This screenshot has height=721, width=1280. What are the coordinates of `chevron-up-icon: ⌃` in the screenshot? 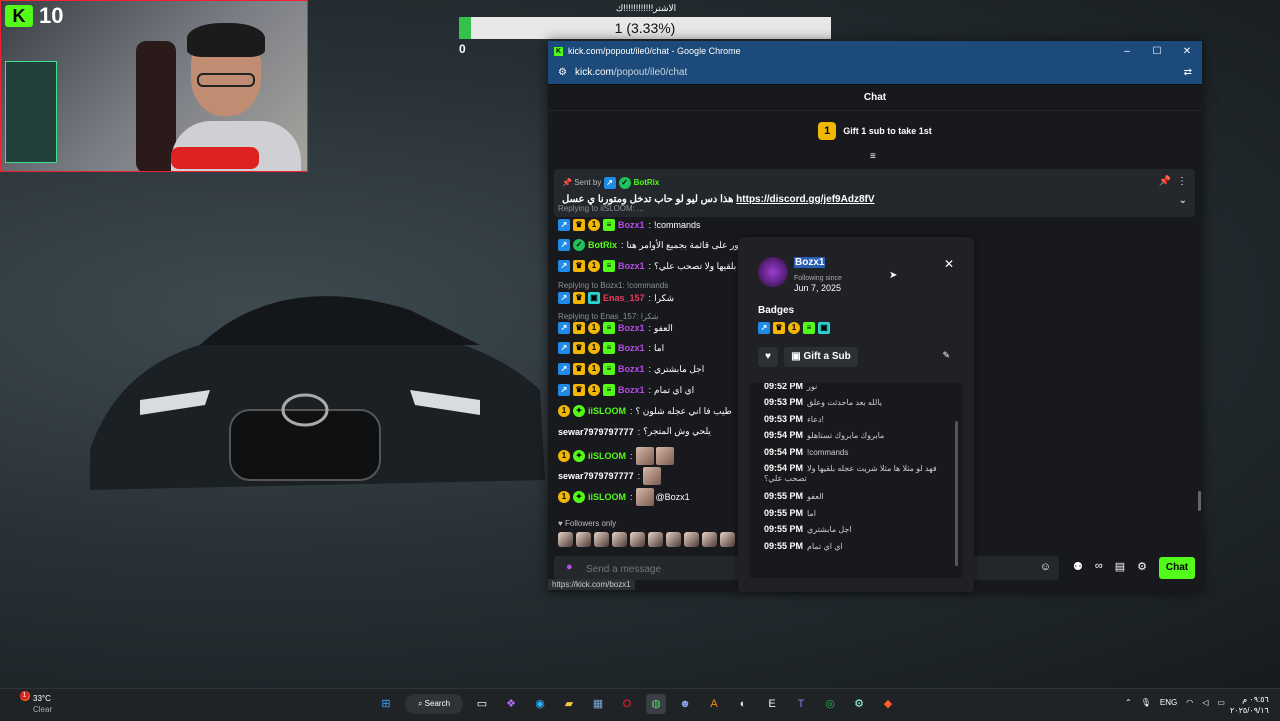 It's located at (1128, 702).